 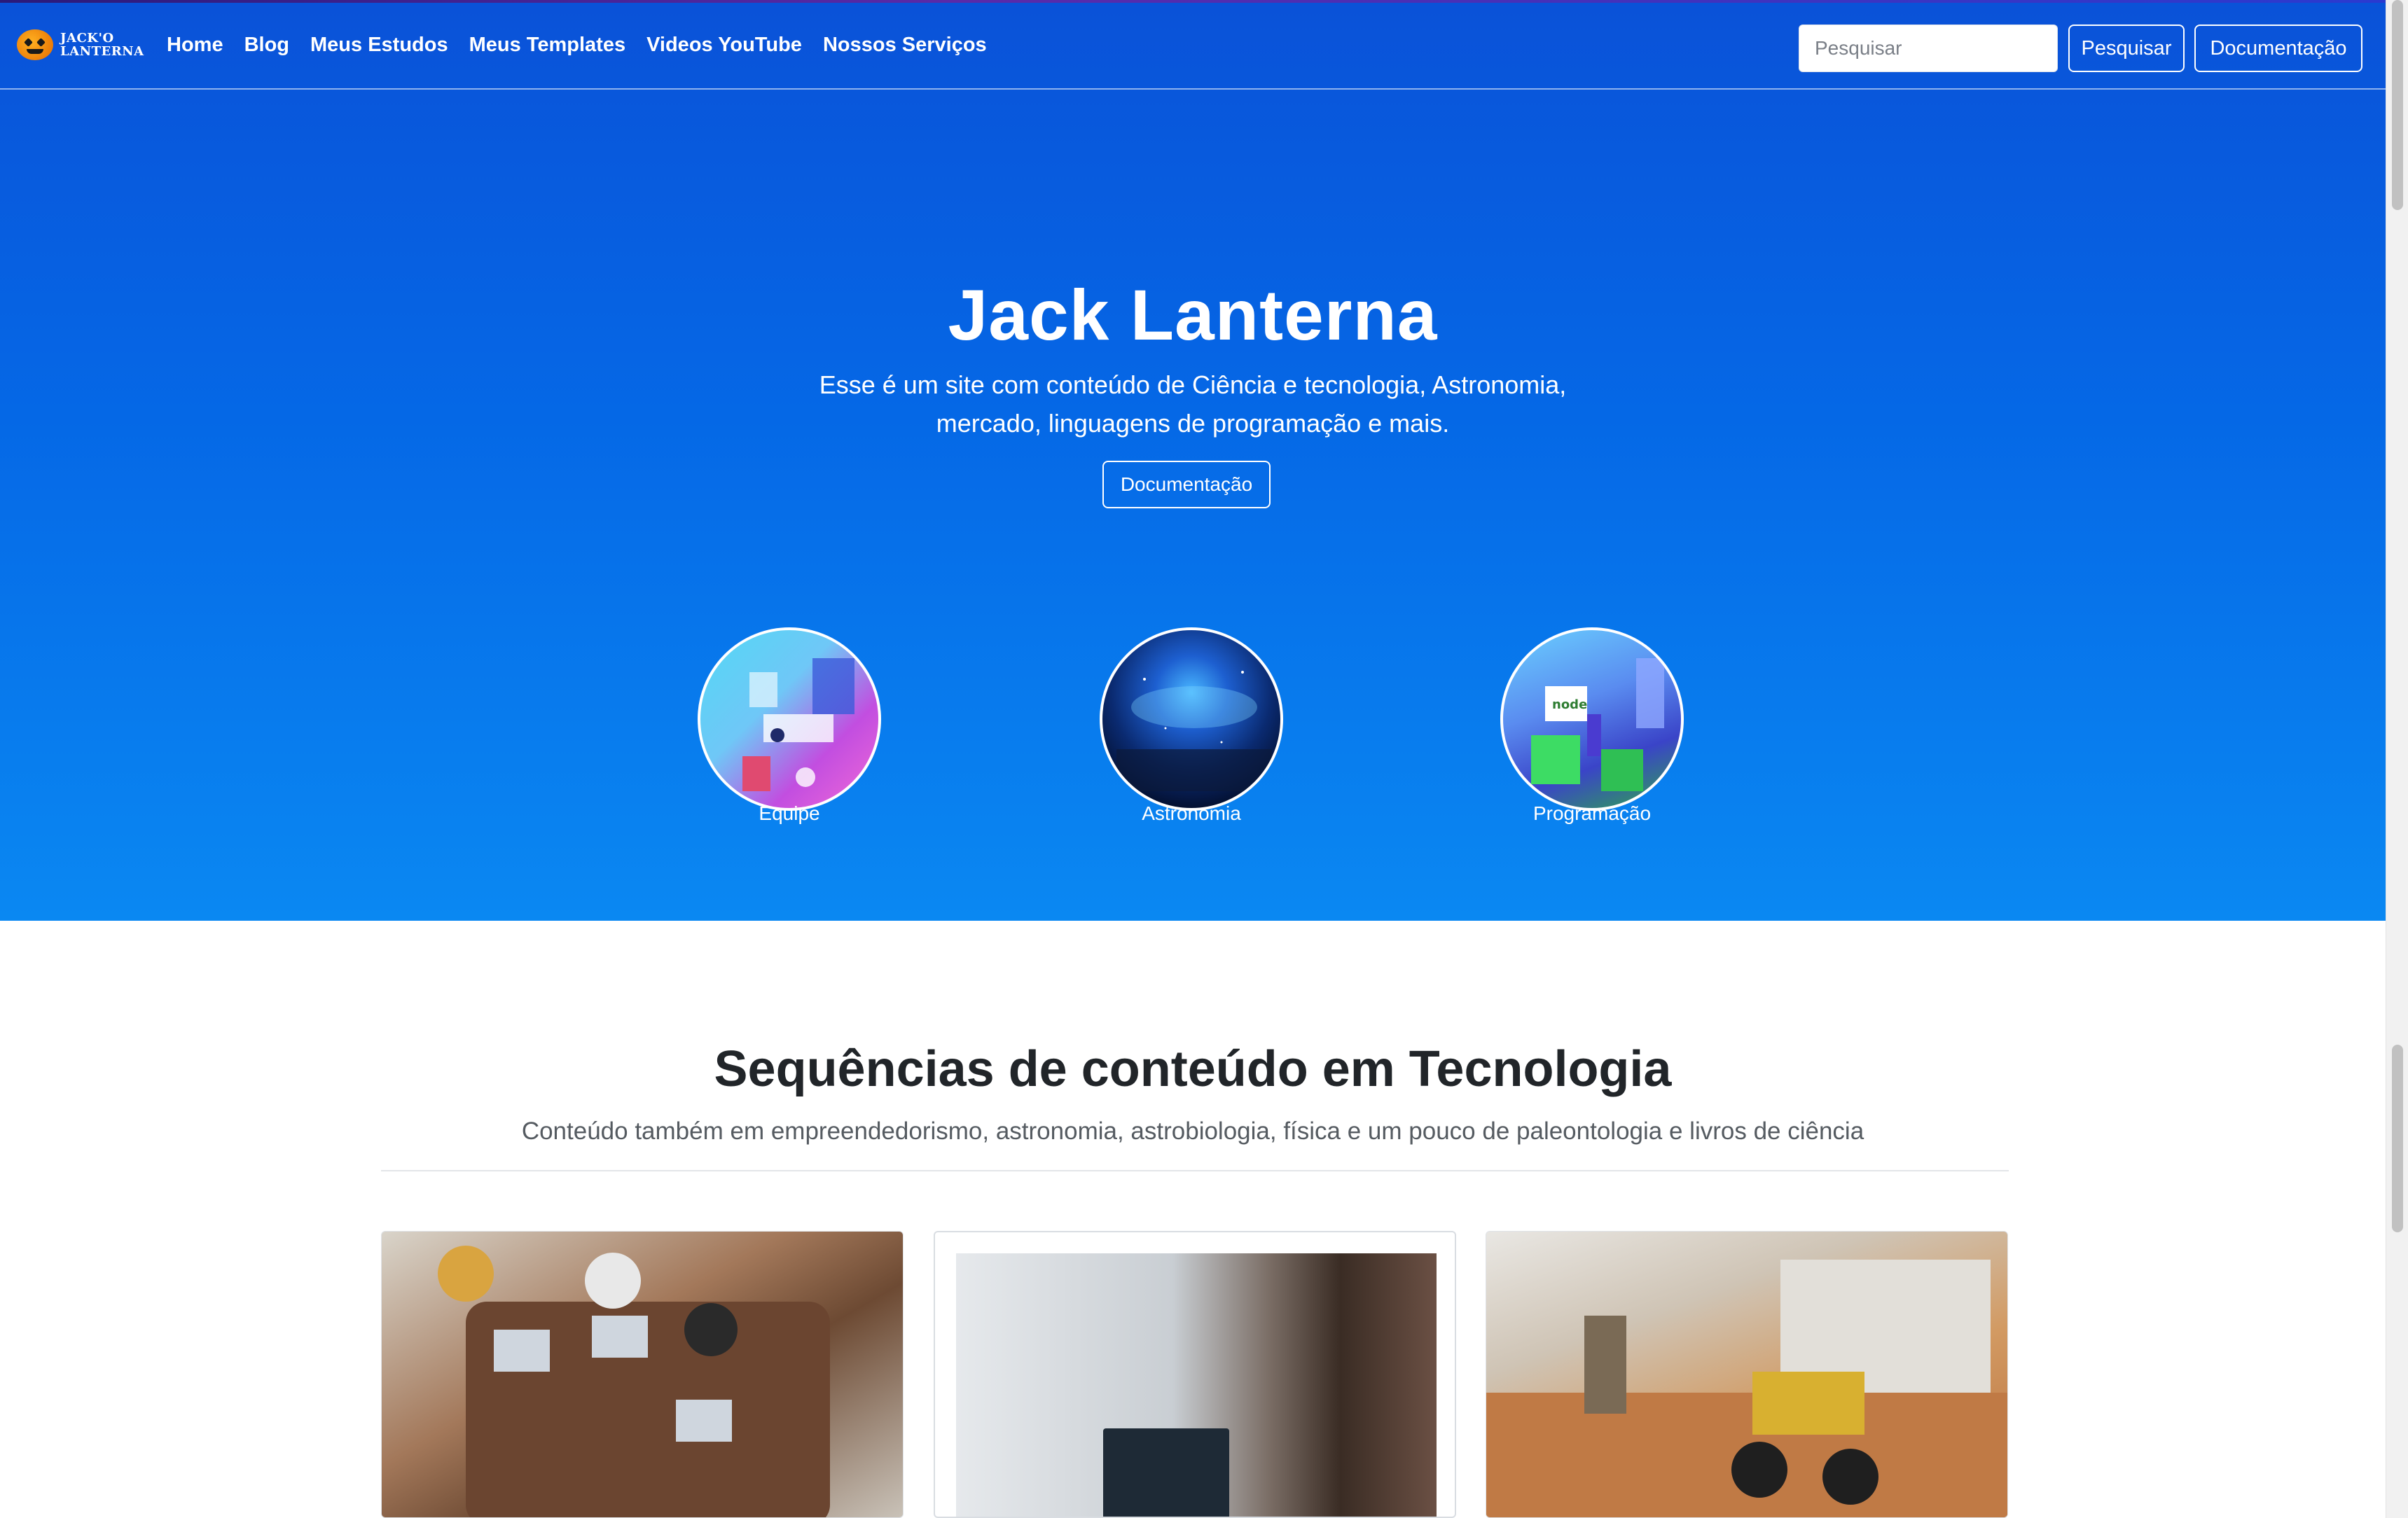 I want to click on team-illustration-icon, so click(x=789, y=719).